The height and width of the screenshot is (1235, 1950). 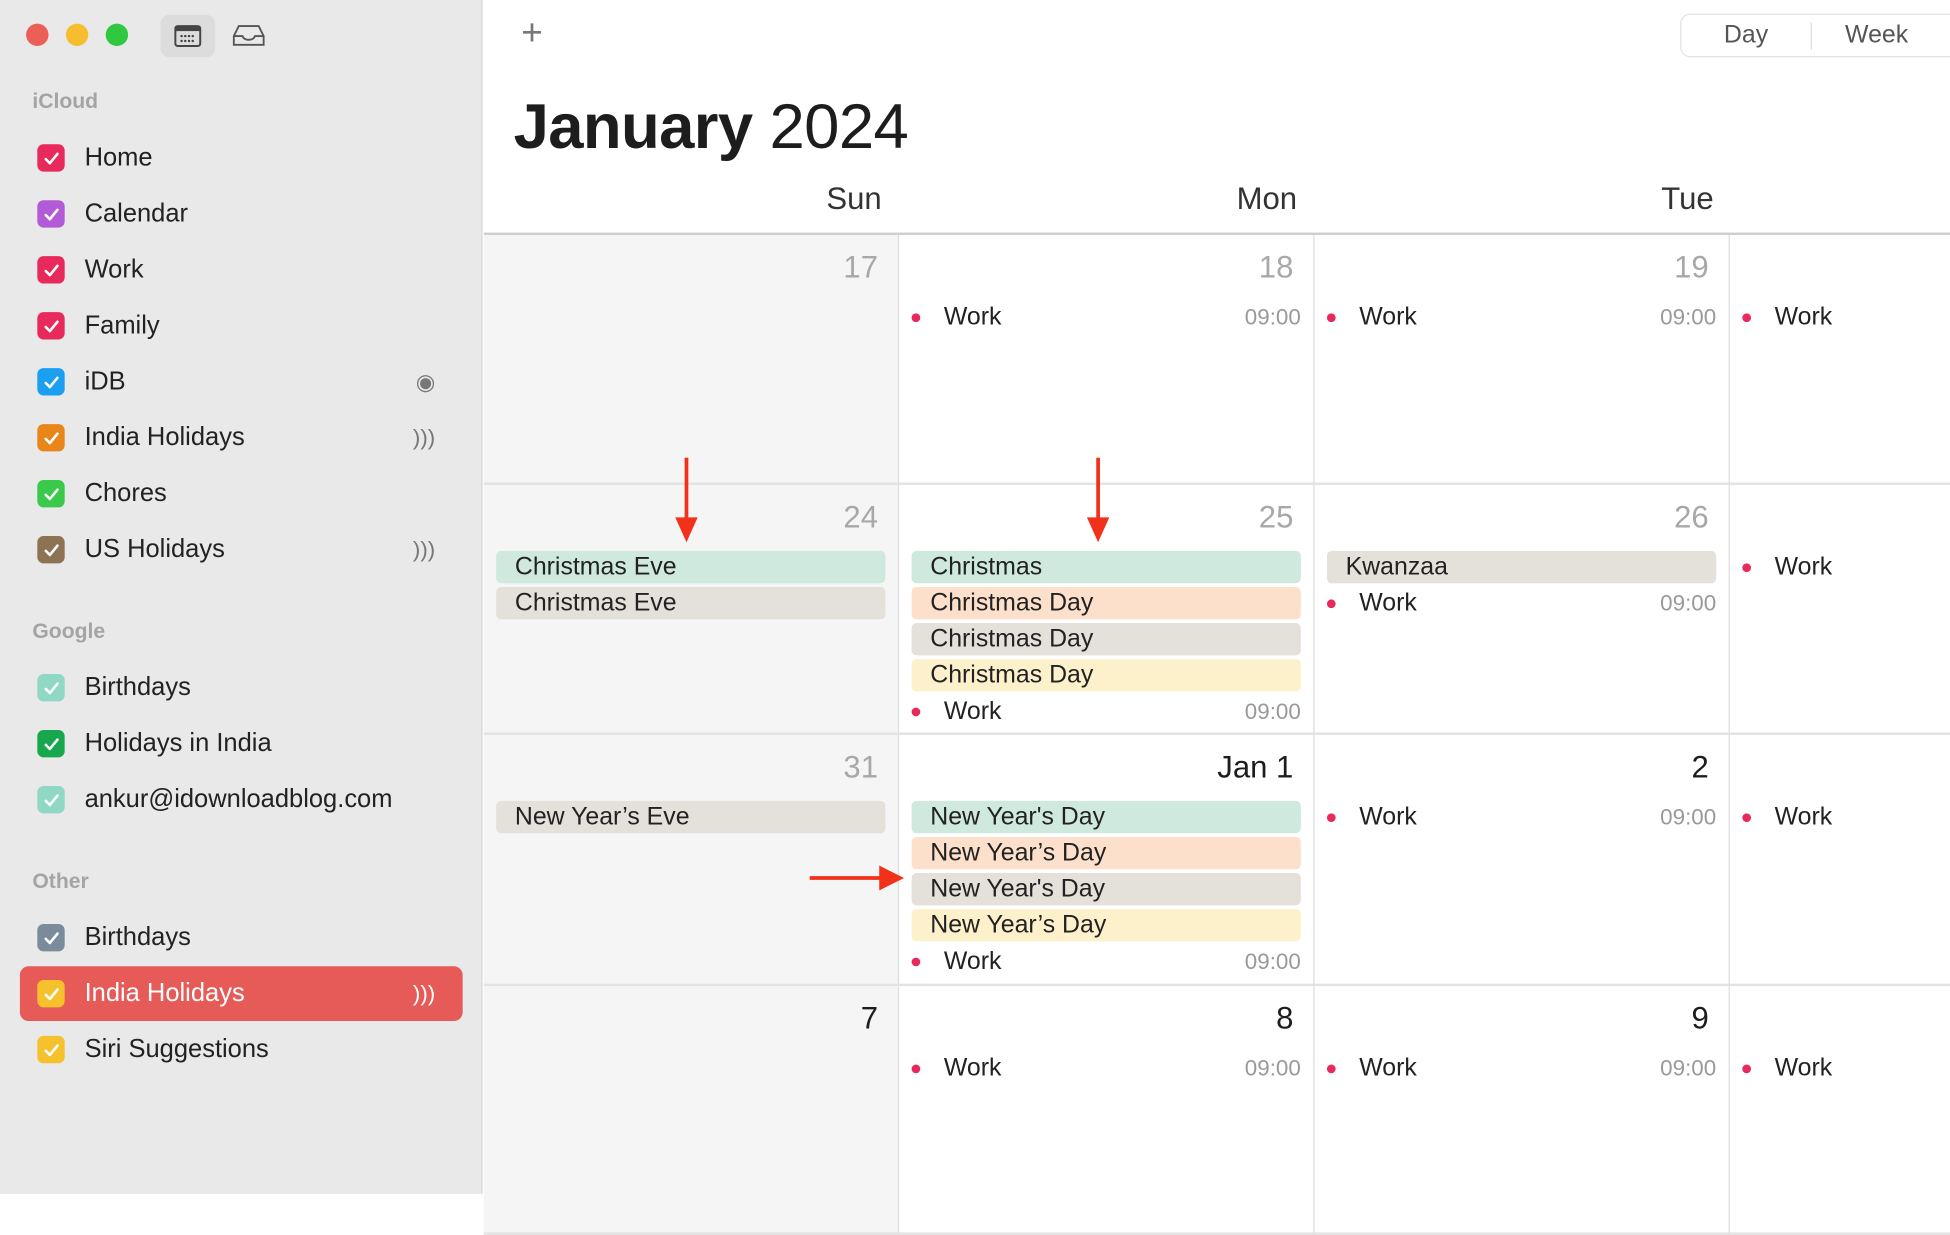 What do you see at coordinates (241, 158) in the screenshot?
I see `sidebar-item-home: Home` at bounding box center [241, 158].